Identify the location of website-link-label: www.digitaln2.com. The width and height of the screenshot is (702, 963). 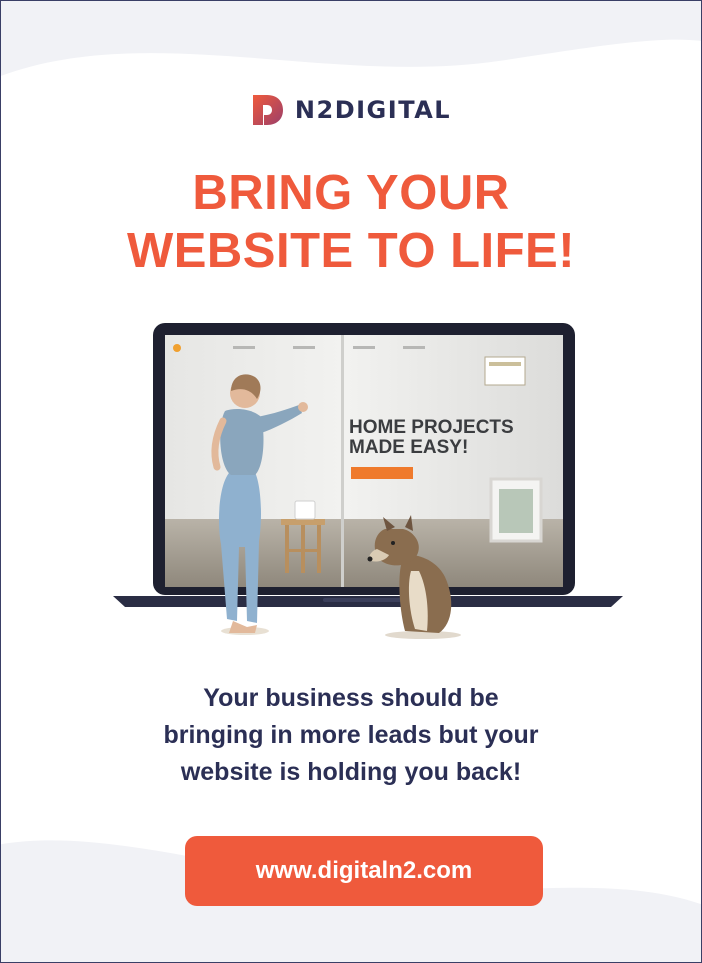
(364, 870).